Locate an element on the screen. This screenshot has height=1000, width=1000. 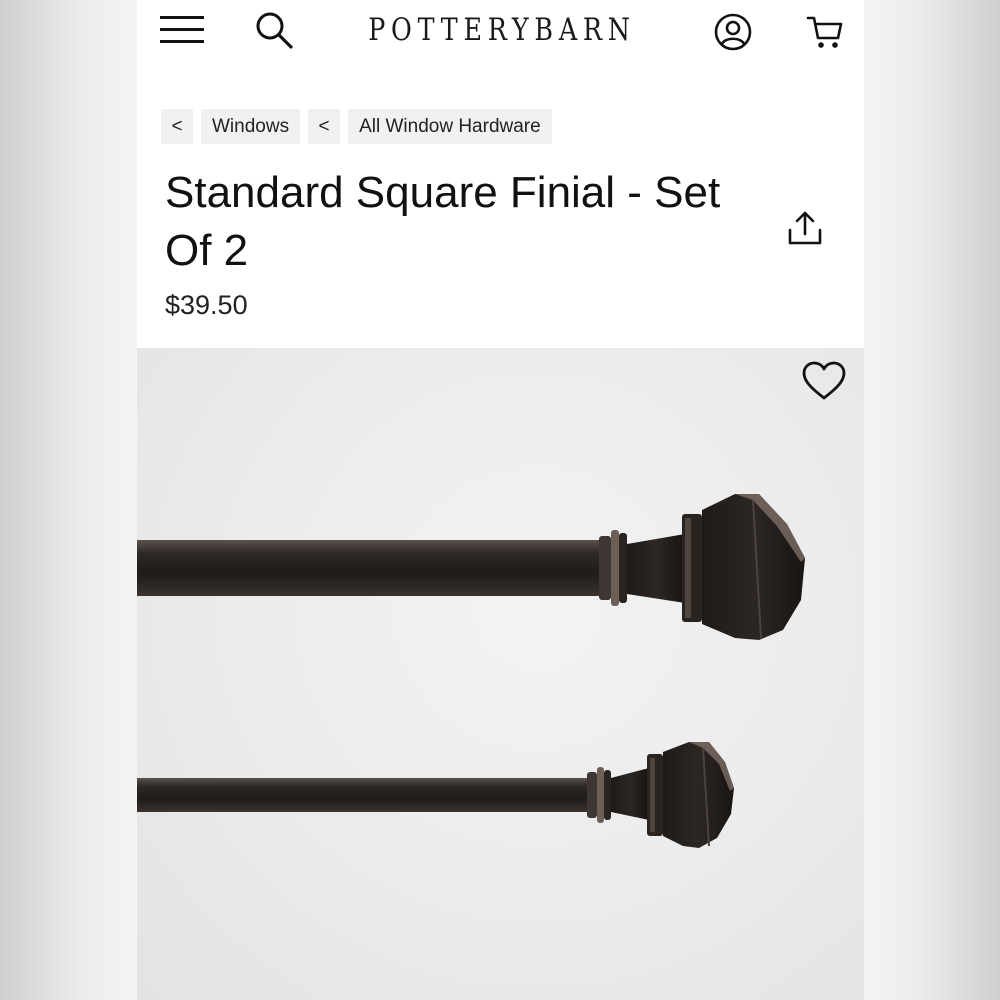
pottery-barn-logo: POTTERYBARN is located at coordinates (499, 30).